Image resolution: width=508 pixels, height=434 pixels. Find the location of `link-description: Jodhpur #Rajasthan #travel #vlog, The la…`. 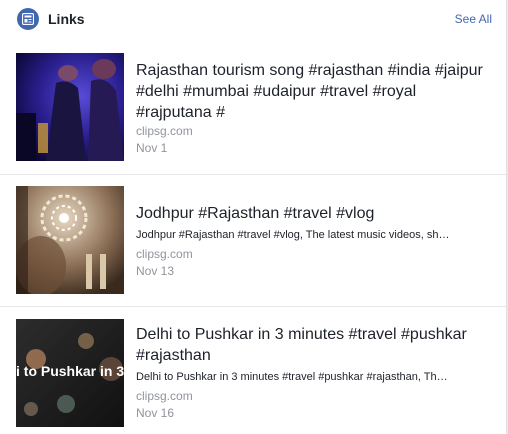

link-description: Jodhpur #Rajasthan #travel #vlog, The la… is located at coordinates (293, 235).